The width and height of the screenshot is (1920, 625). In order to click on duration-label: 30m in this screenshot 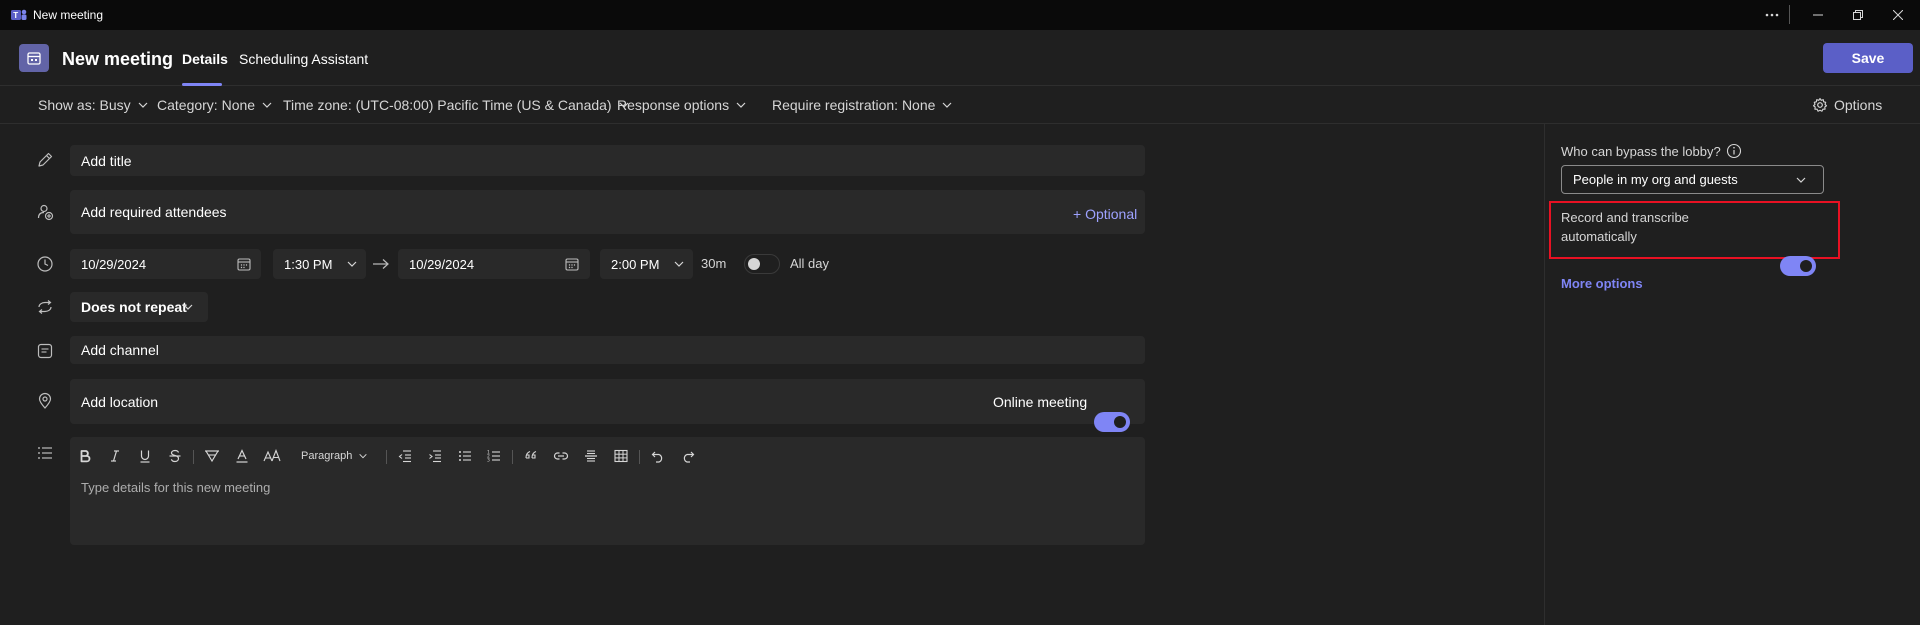, I will do `click(714, 263)`.